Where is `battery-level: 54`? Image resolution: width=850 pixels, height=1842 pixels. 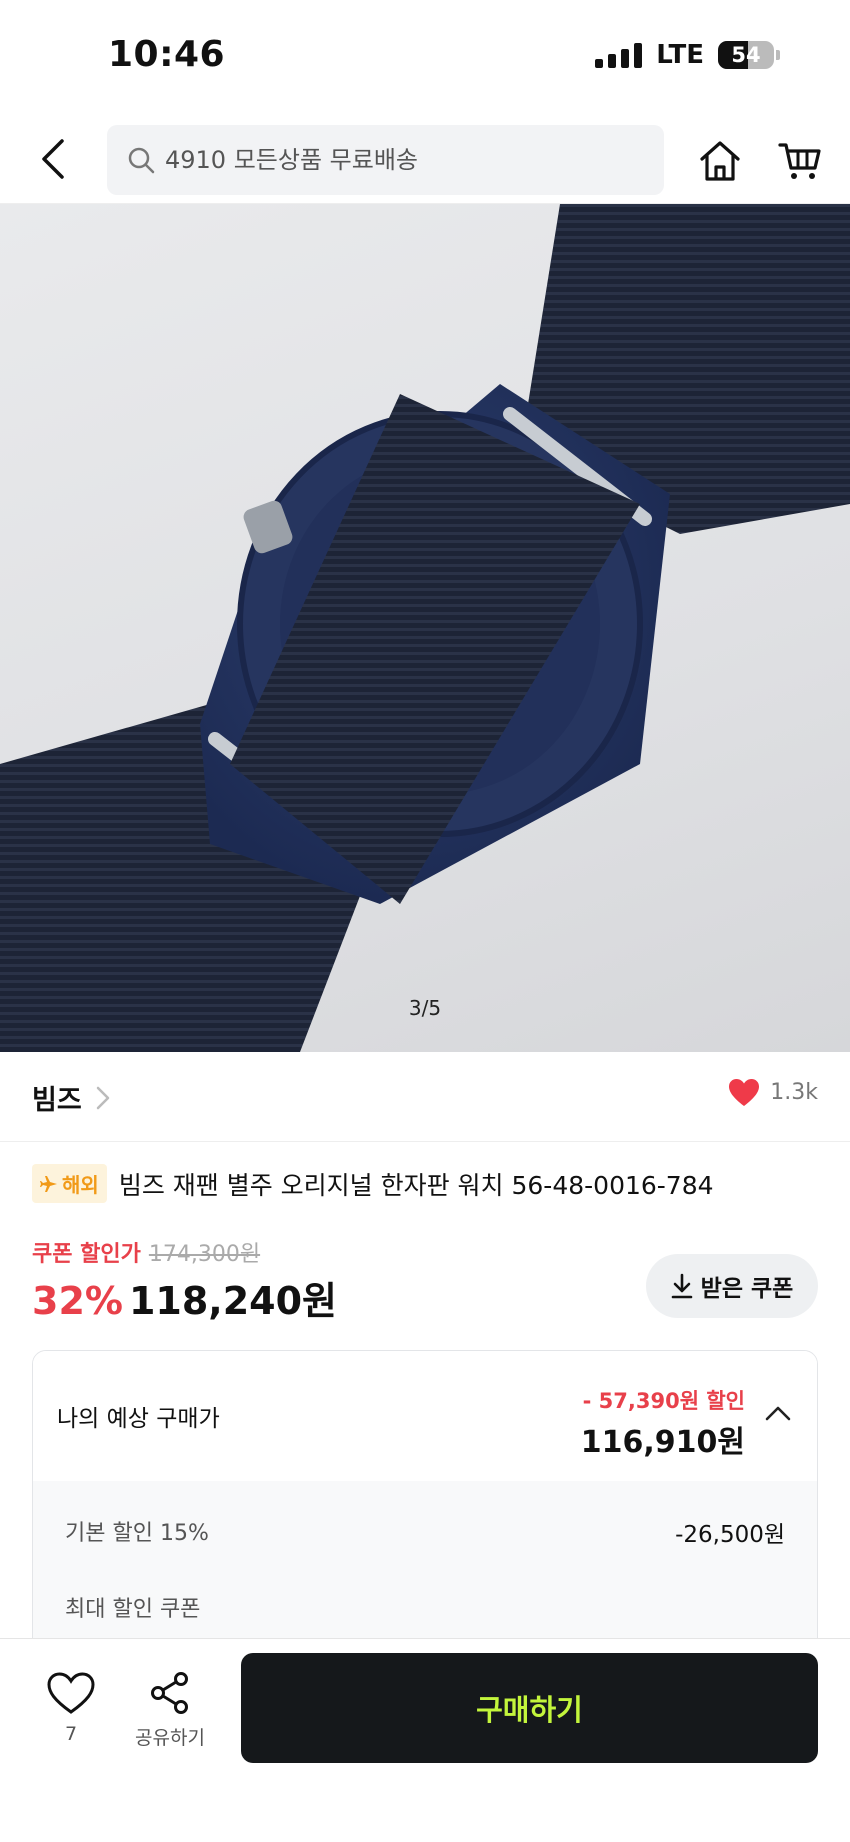
battery-level: 54 is located at coordinates (746, 55).